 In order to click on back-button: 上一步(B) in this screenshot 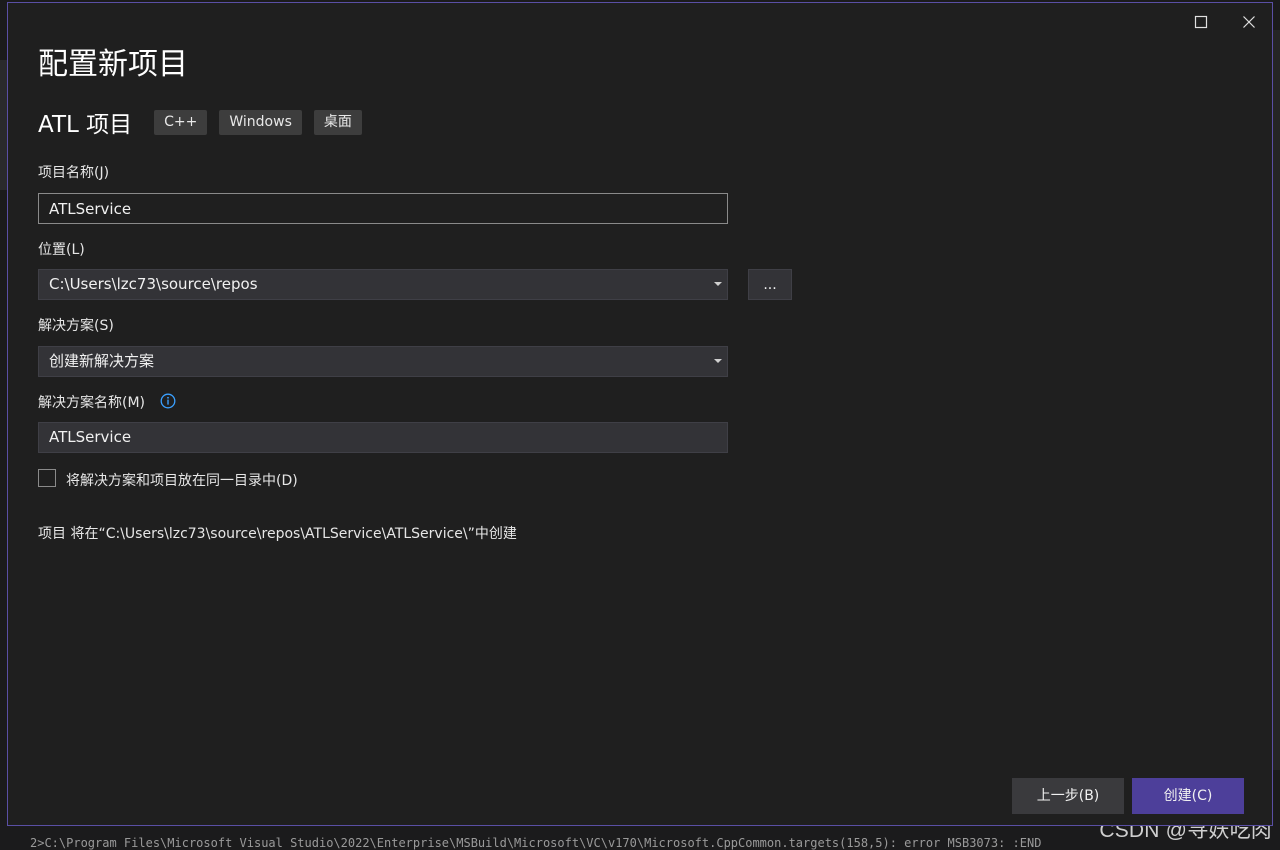, I will do `click(1068, 796)`.